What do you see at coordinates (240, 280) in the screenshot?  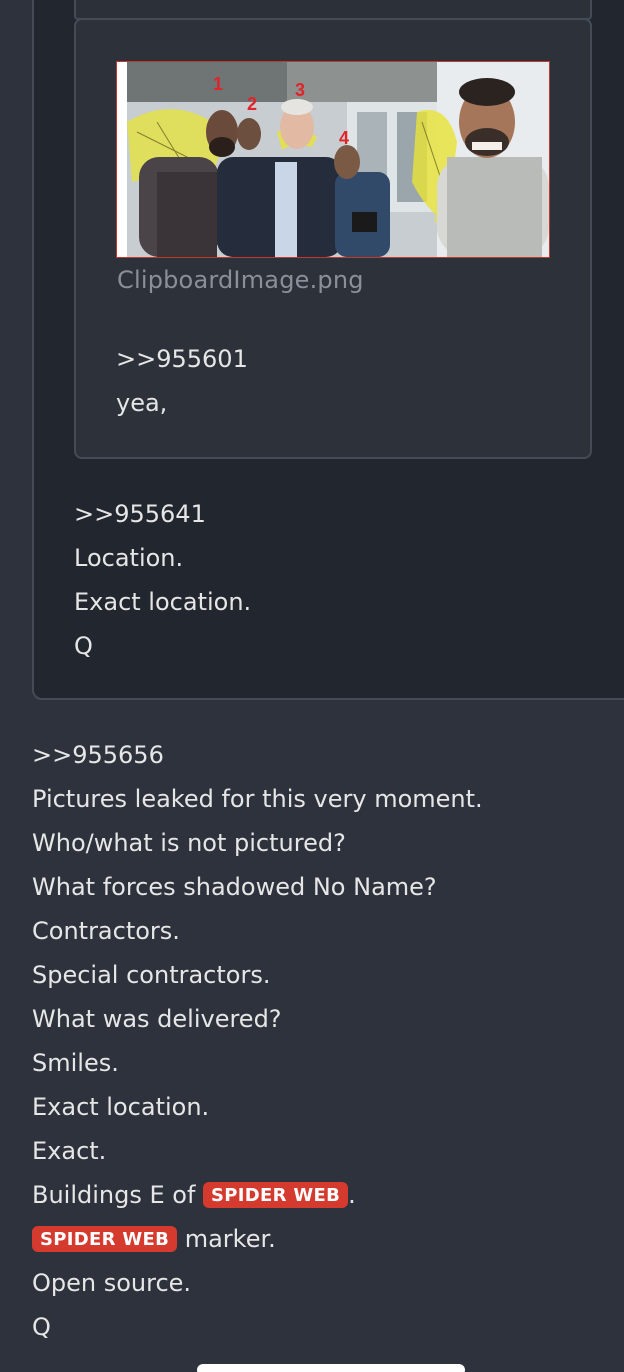 I see `image-filename-link: ClipboardImage.png` at bounding box center [240, 280].